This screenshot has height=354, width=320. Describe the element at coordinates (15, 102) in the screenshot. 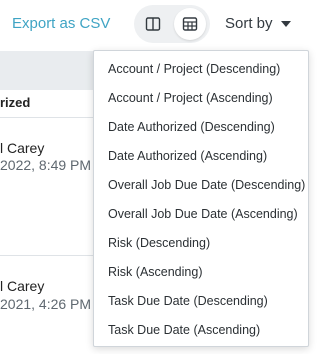

I see `column-header-date-authorized: rized` at that location.